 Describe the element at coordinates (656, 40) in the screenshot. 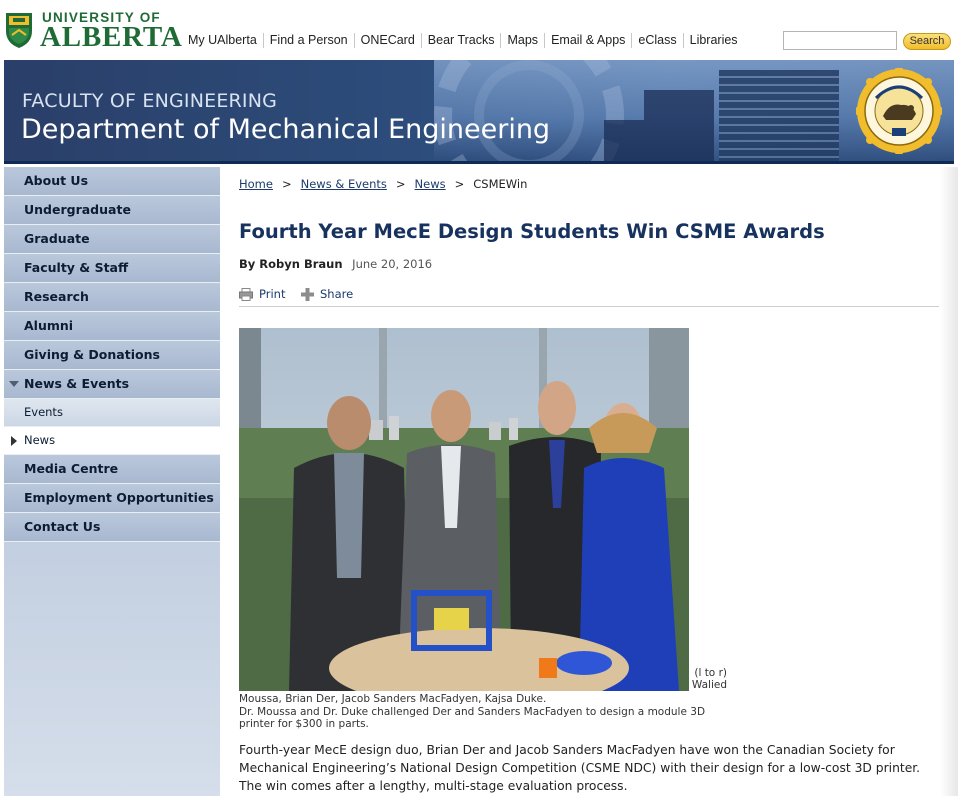

I see `topnav-eclass: eClass` at that location.